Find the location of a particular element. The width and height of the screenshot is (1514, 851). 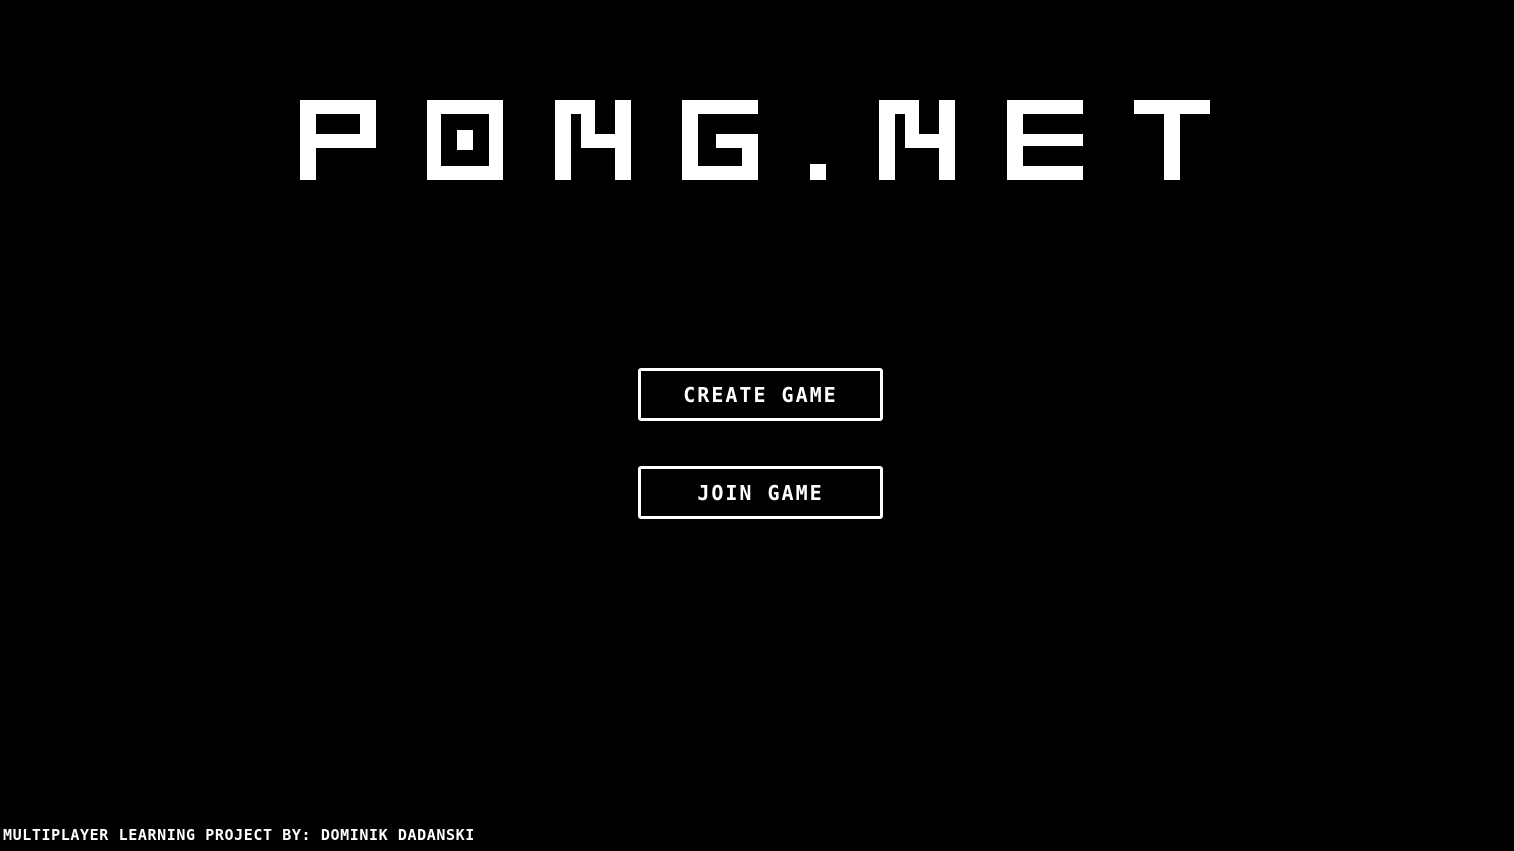

create-game-button: CREATE GAME is located at coordinates (760, 394).